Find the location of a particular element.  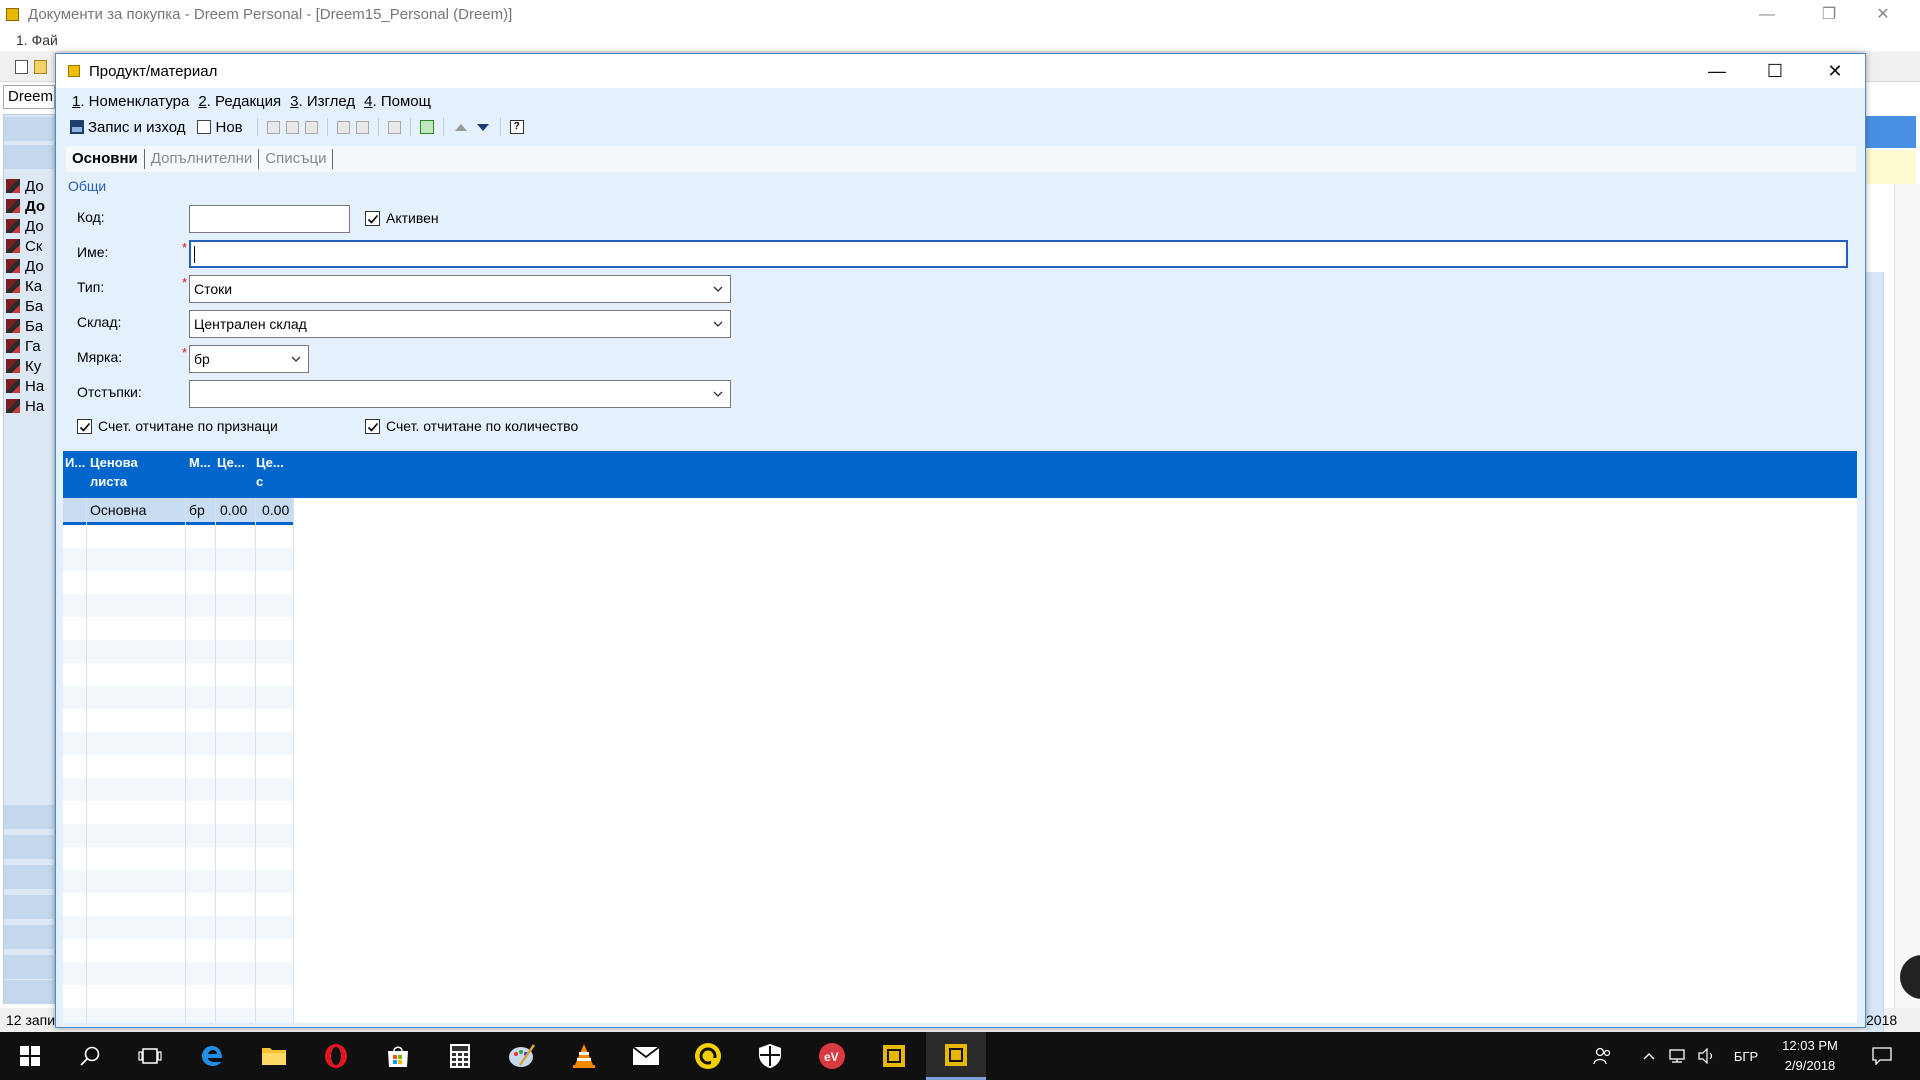

previous-record-icon is located at coordinates (460, 127).